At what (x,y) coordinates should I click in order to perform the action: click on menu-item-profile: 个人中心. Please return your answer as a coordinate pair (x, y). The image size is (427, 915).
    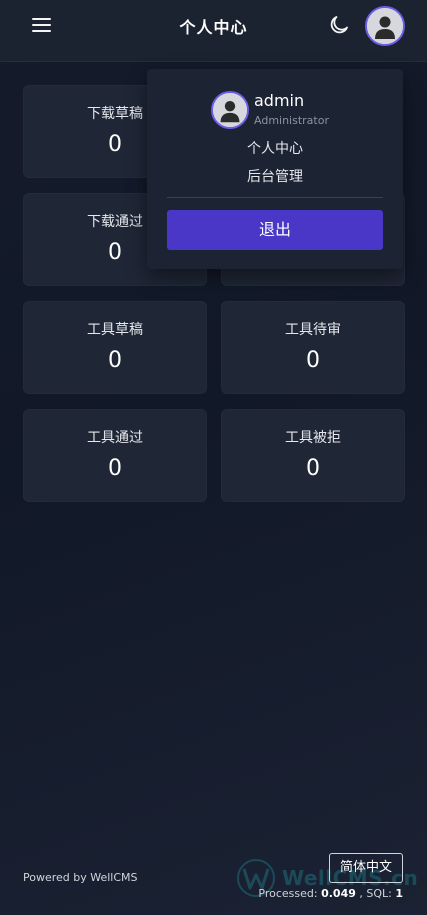
    Looking at the image, I should click on (275, 148).